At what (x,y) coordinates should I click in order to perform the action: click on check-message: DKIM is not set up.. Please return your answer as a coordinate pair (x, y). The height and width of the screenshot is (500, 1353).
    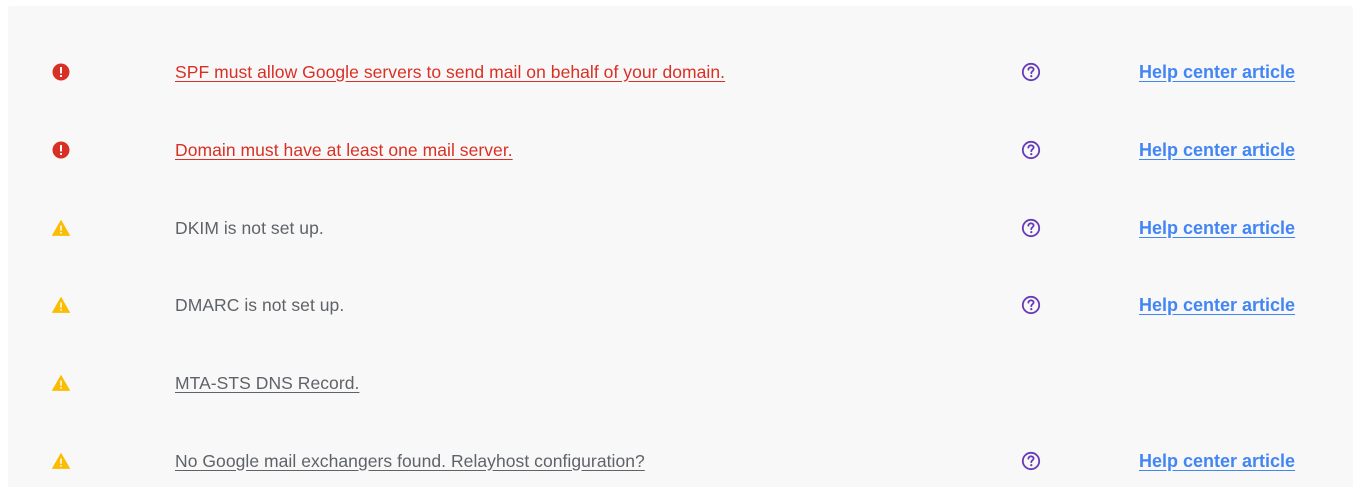
    Looking at the image, I should click on (249, 227).